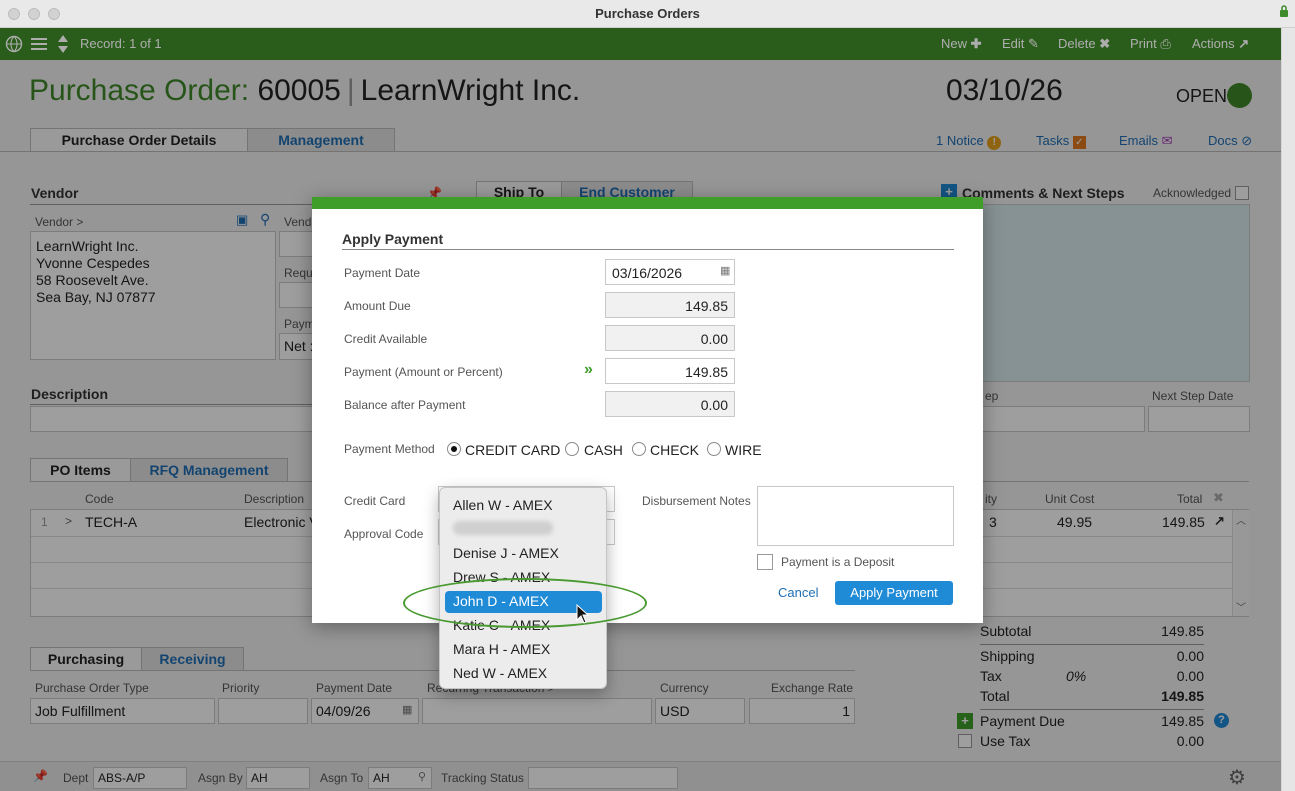 This screenshot has width=1295, height=791. I want to click on credit-card-option-label: CREDIT CARD, so click(512, 450).